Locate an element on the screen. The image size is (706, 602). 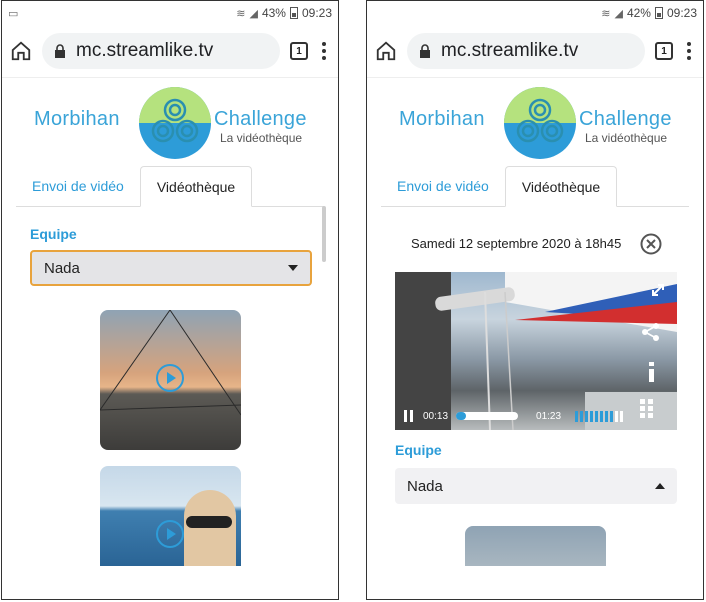
scrollbar is located at coordinates (324, 234).